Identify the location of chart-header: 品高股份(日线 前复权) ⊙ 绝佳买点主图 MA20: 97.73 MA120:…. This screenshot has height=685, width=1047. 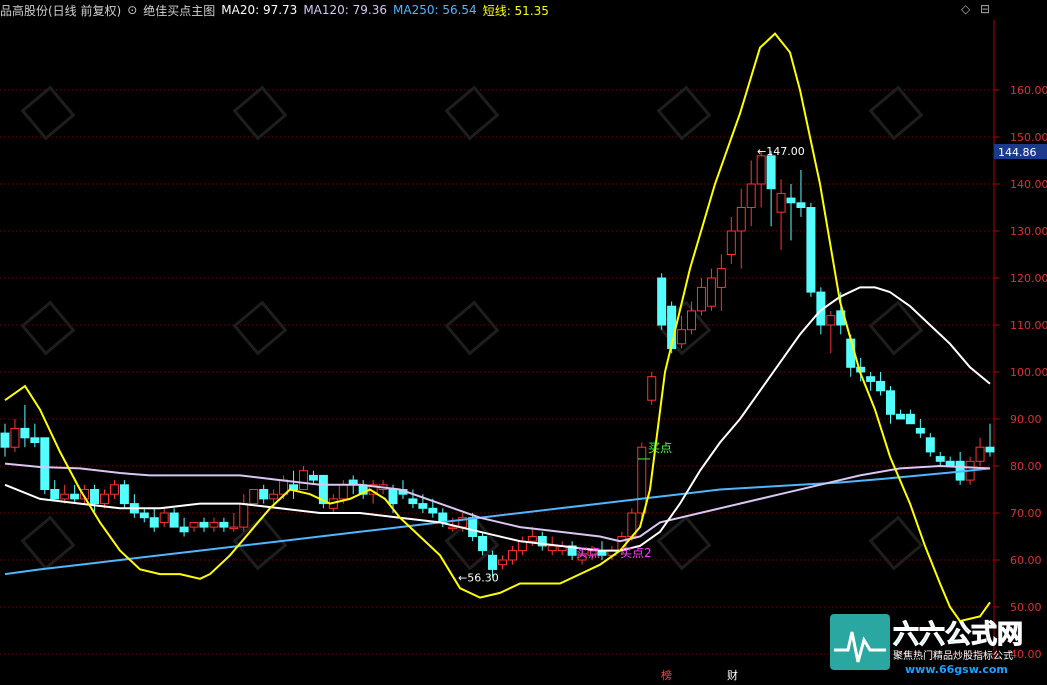
(277, 10).